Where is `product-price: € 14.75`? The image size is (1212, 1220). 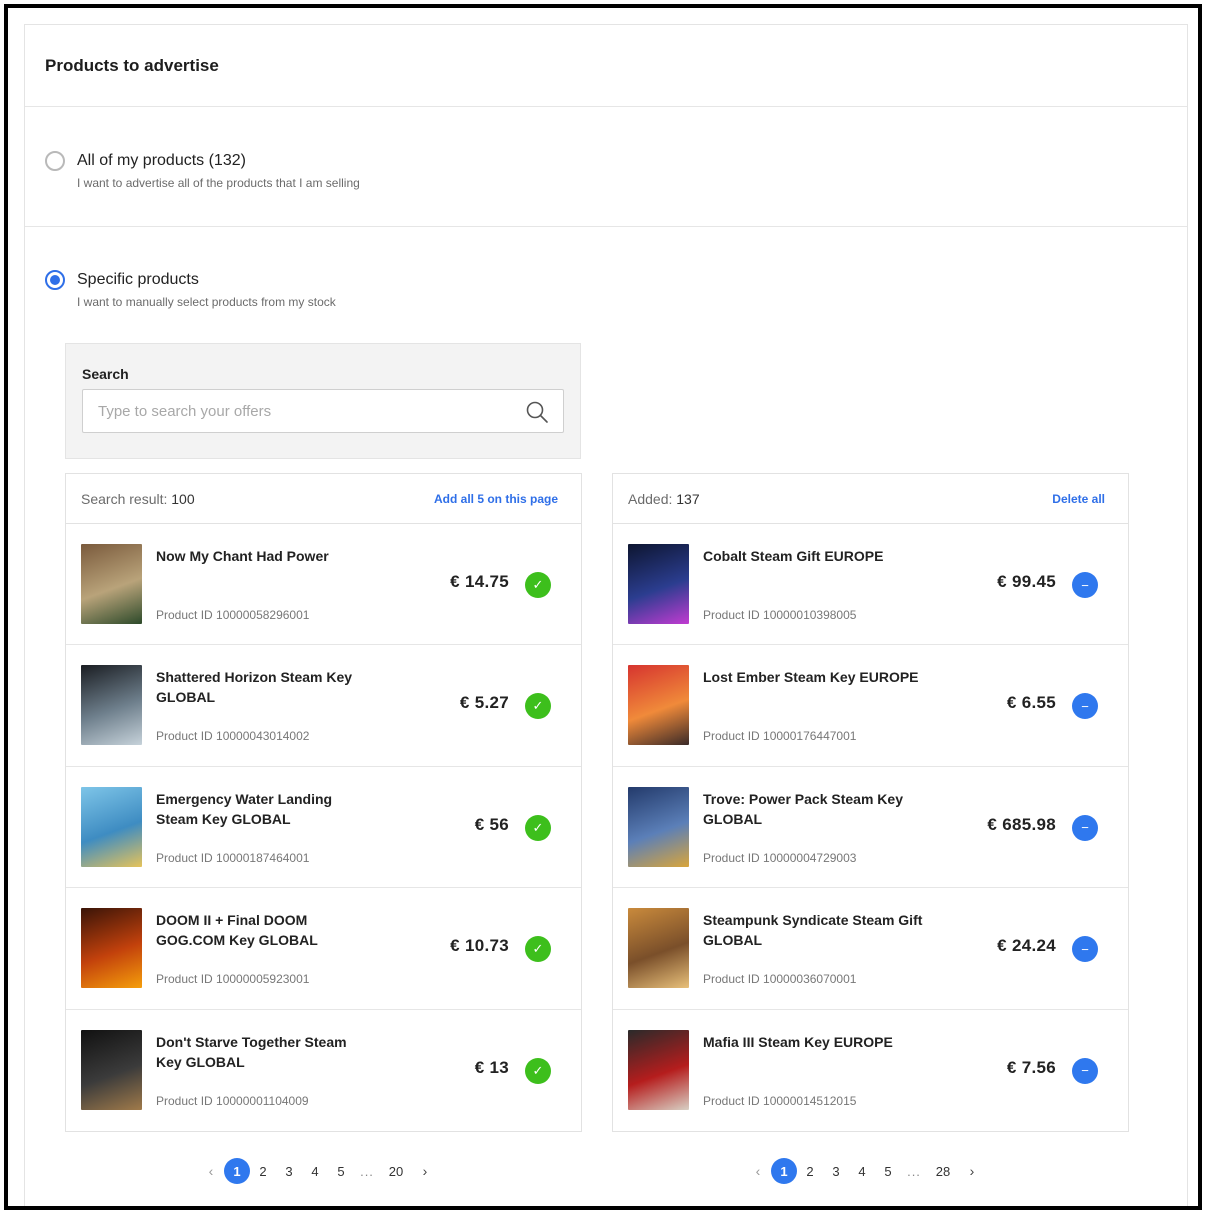
product-price: € 14.75 is located at coordinates (479, 581).